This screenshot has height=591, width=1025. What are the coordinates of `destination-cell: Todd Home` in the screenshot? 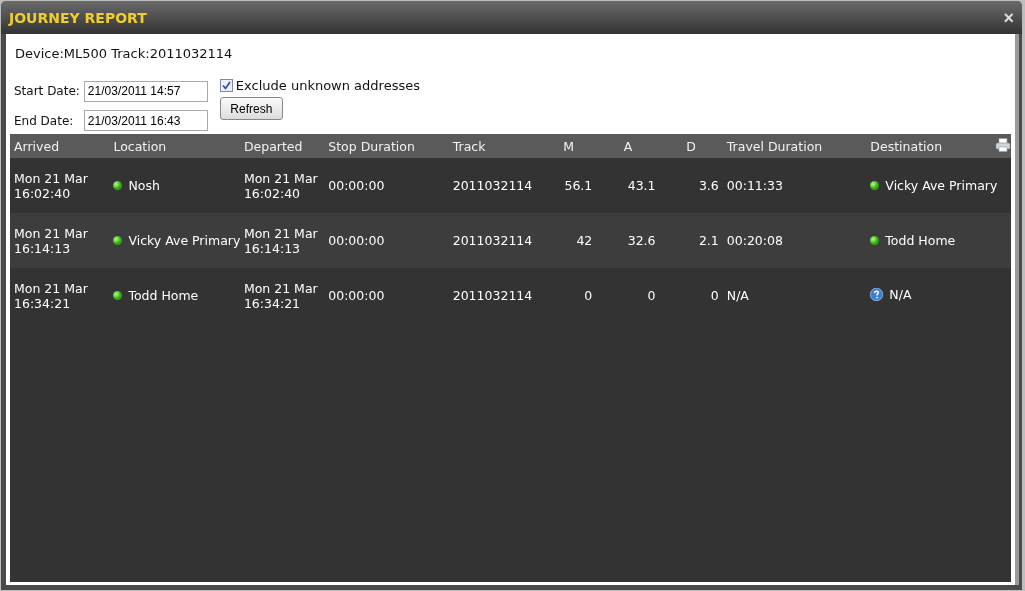 It's located at (920, 240).